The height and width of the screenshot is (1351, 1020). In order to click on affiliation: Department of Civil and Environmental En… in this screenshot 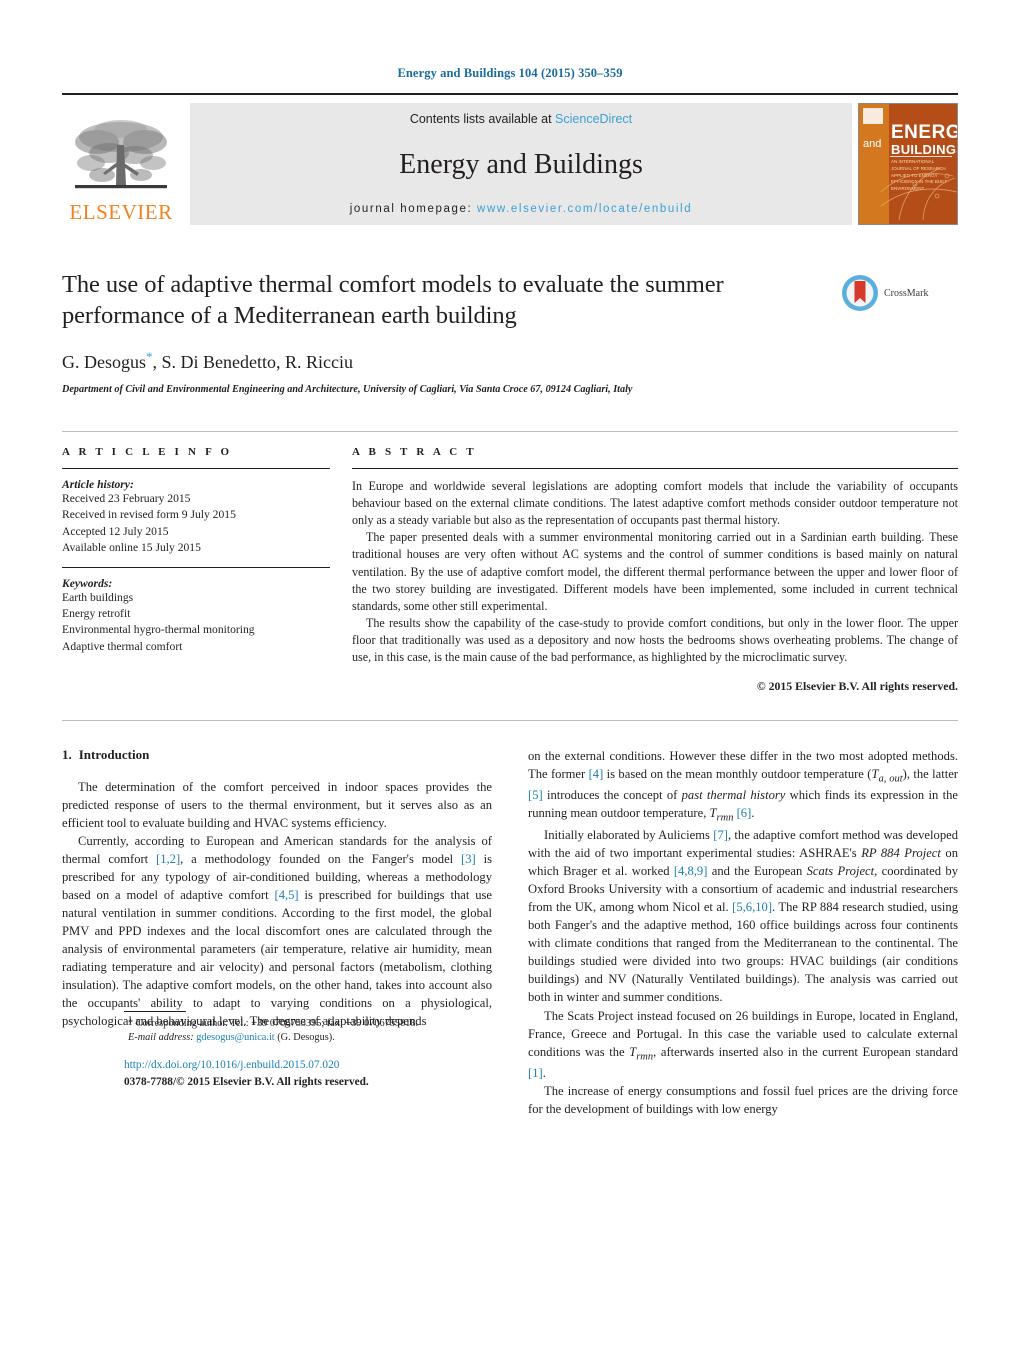, I will do `click(347, 389)`.